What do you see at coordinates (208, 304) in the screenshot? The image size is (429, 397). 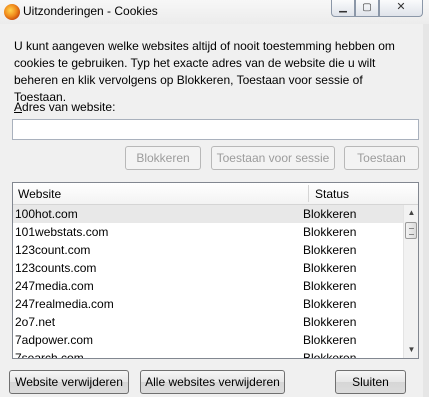 I see `list-item: 247realmedia.com Blokkeren` at bounding box center [208, 304].